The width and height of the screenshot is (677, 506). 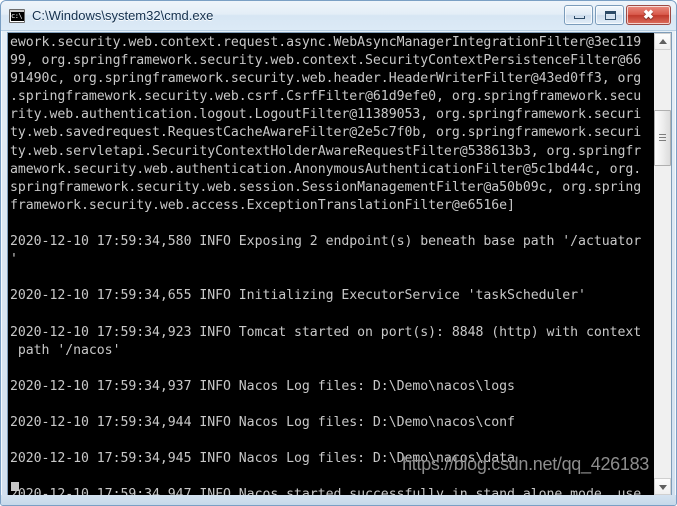 I want to click on scrollbar-thumb, so click(x=662, y=138).